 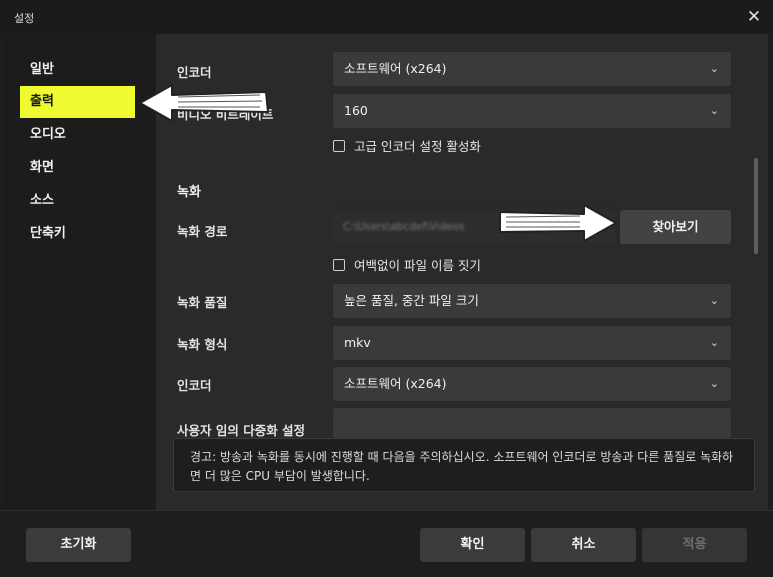 I want to click on browse-button: 찾아보기, so click(x=675, y=227).